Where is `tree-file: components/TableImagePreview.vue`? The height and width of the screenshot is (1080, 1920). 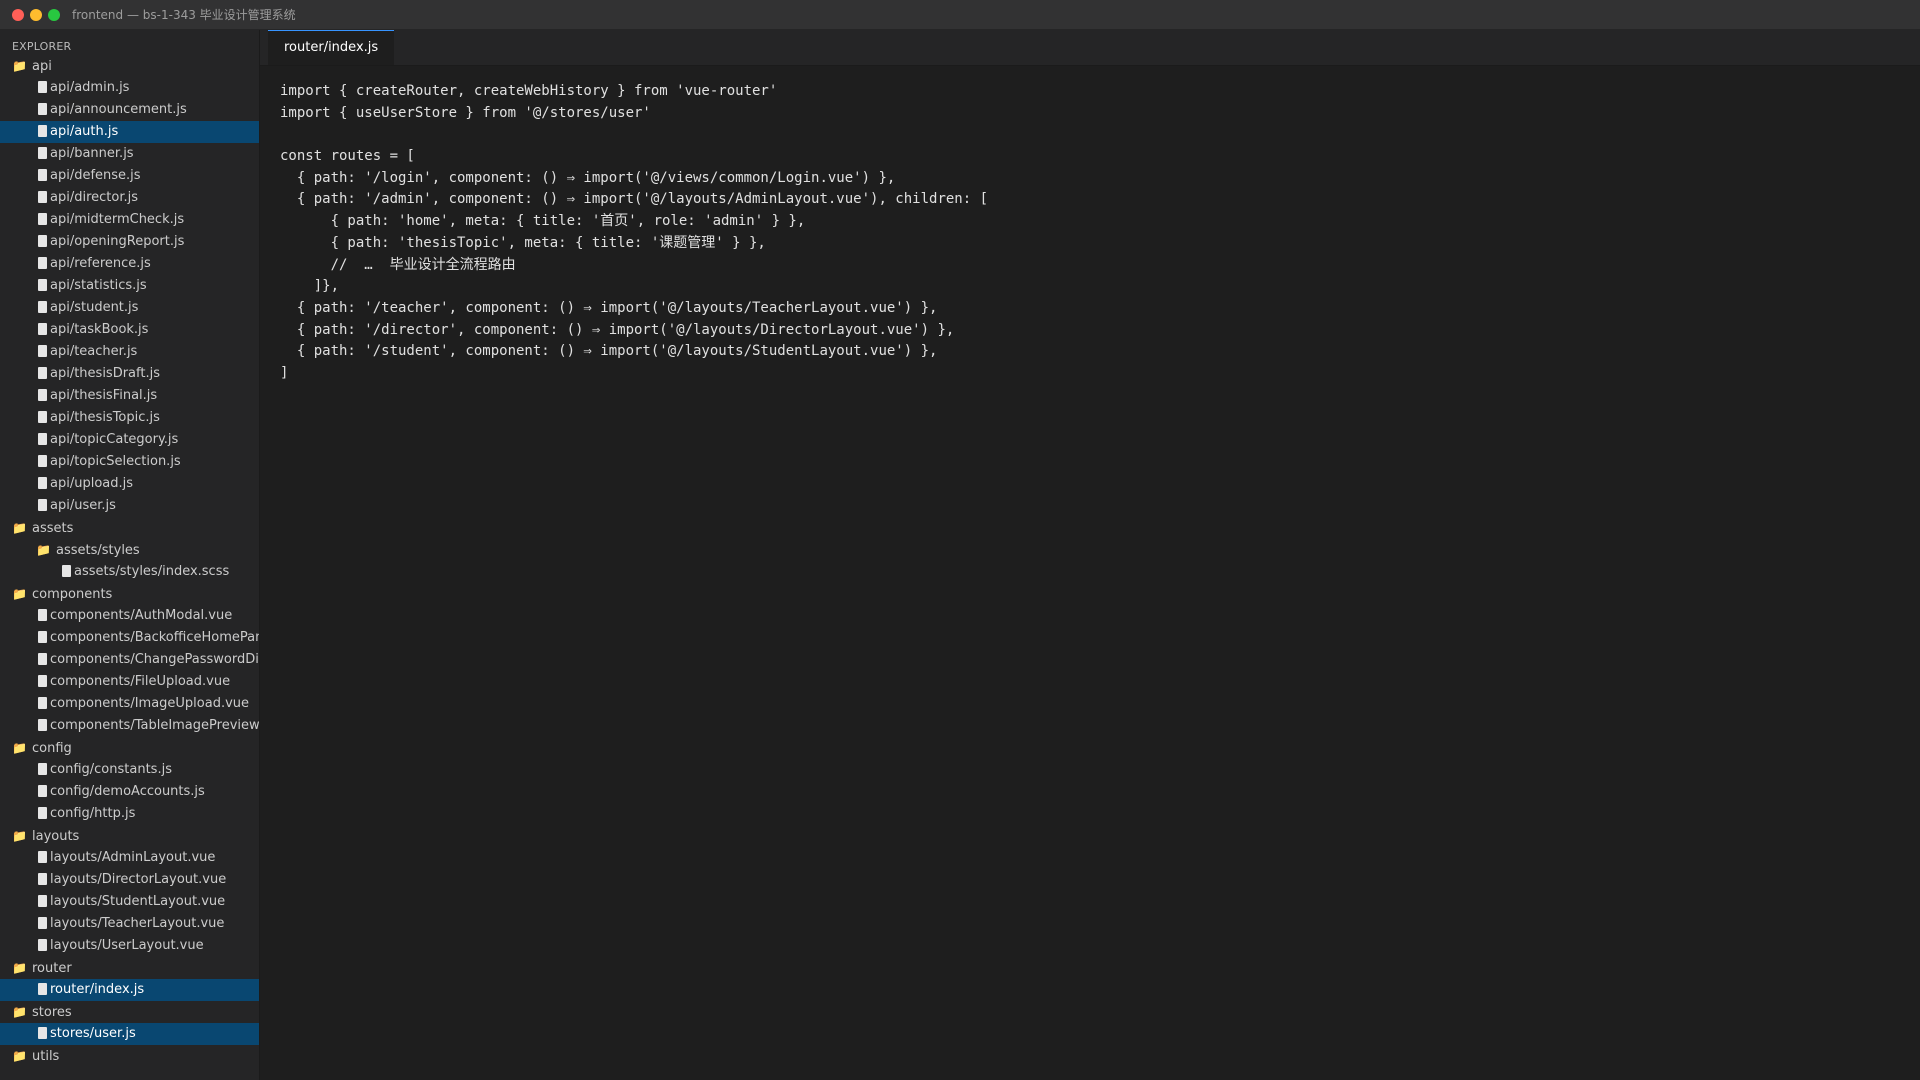 tree-file: components/TableImagePreview.vue is located at coordinates (129, 726).